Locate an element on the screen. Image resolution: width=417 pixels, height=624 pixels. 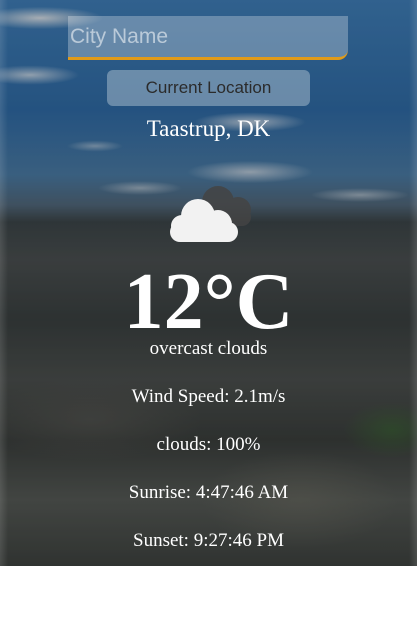
cloud-coverage: clouds: 100% is located at coordinates (208, 444).